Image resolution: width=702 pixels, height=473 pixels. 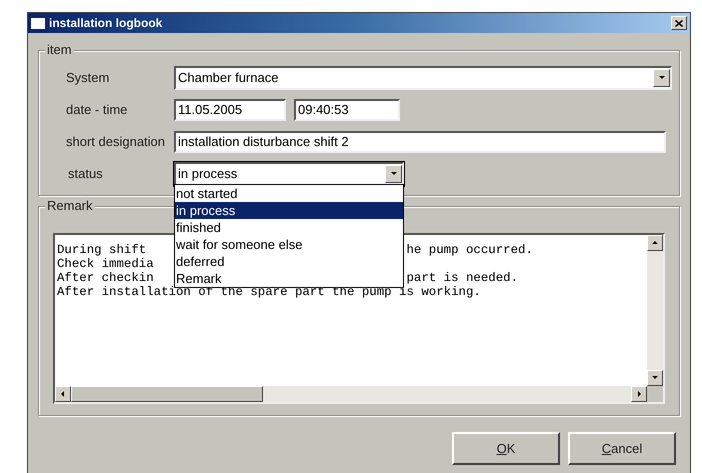 I want to click on remark-text: part is needed., so click(x=462, y=278).